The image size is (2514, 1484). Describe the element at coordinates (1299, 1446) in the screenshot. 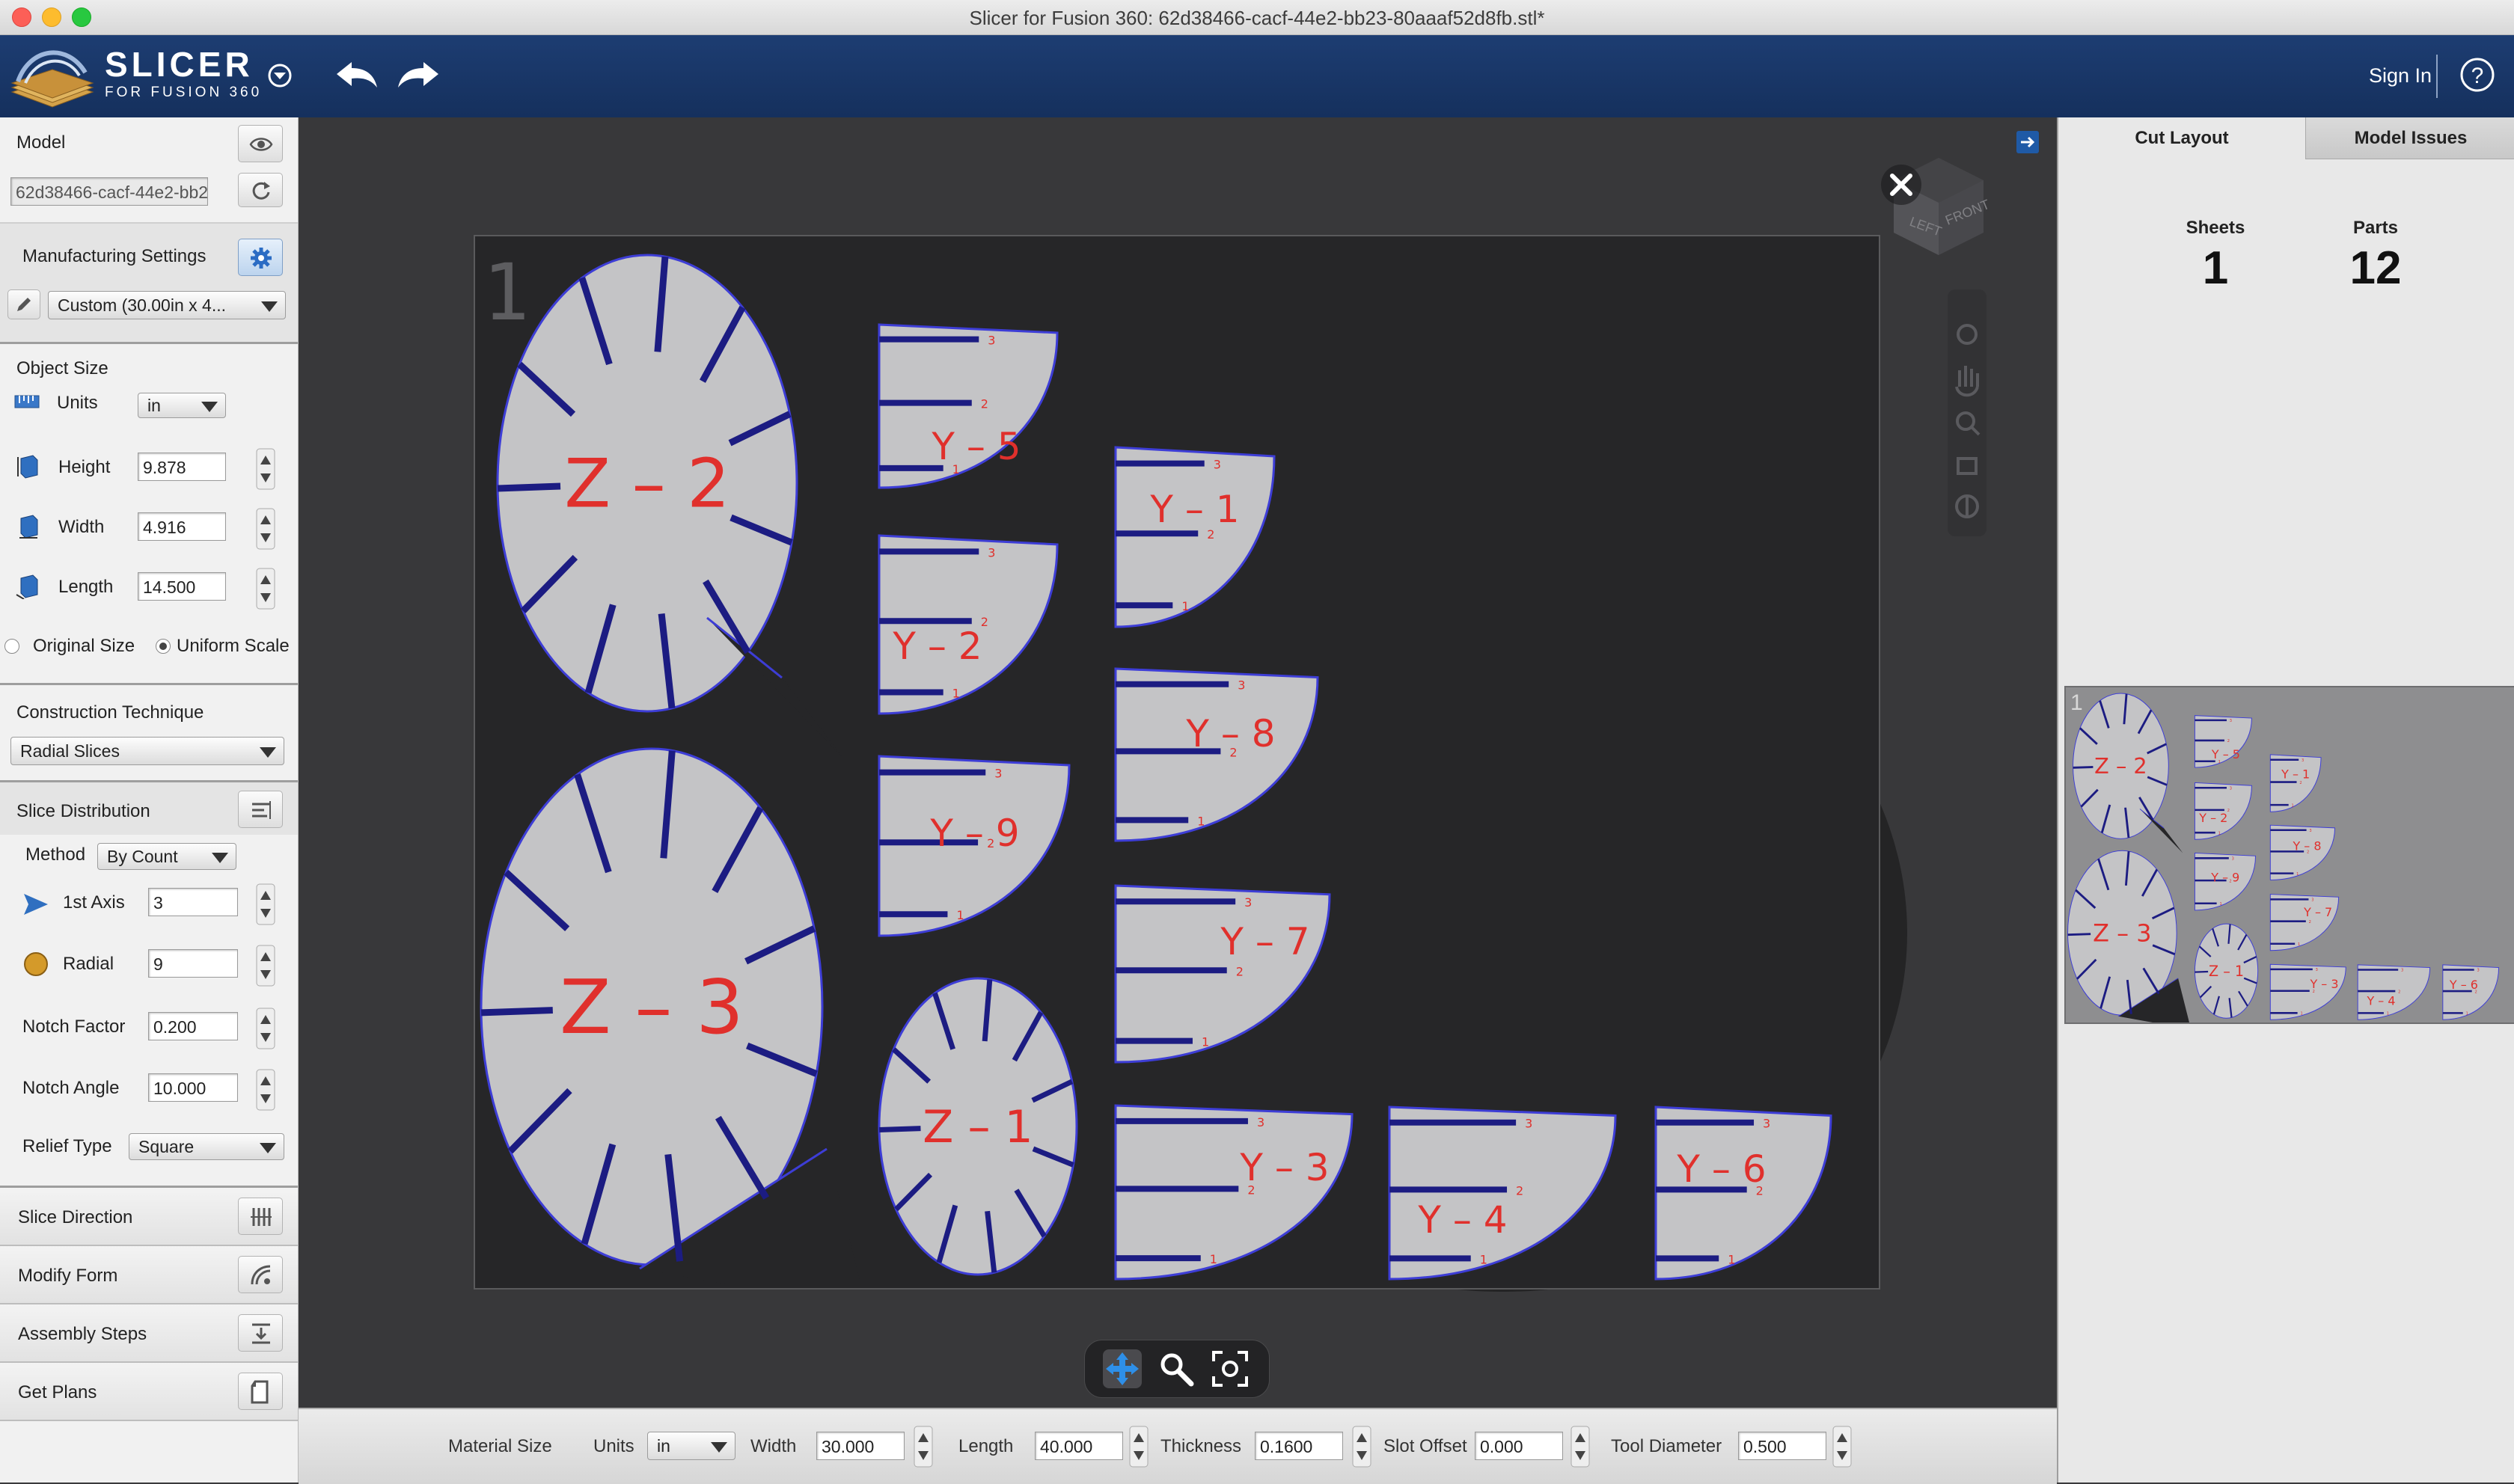

I see `thickness-input: 0.1600` at that location.